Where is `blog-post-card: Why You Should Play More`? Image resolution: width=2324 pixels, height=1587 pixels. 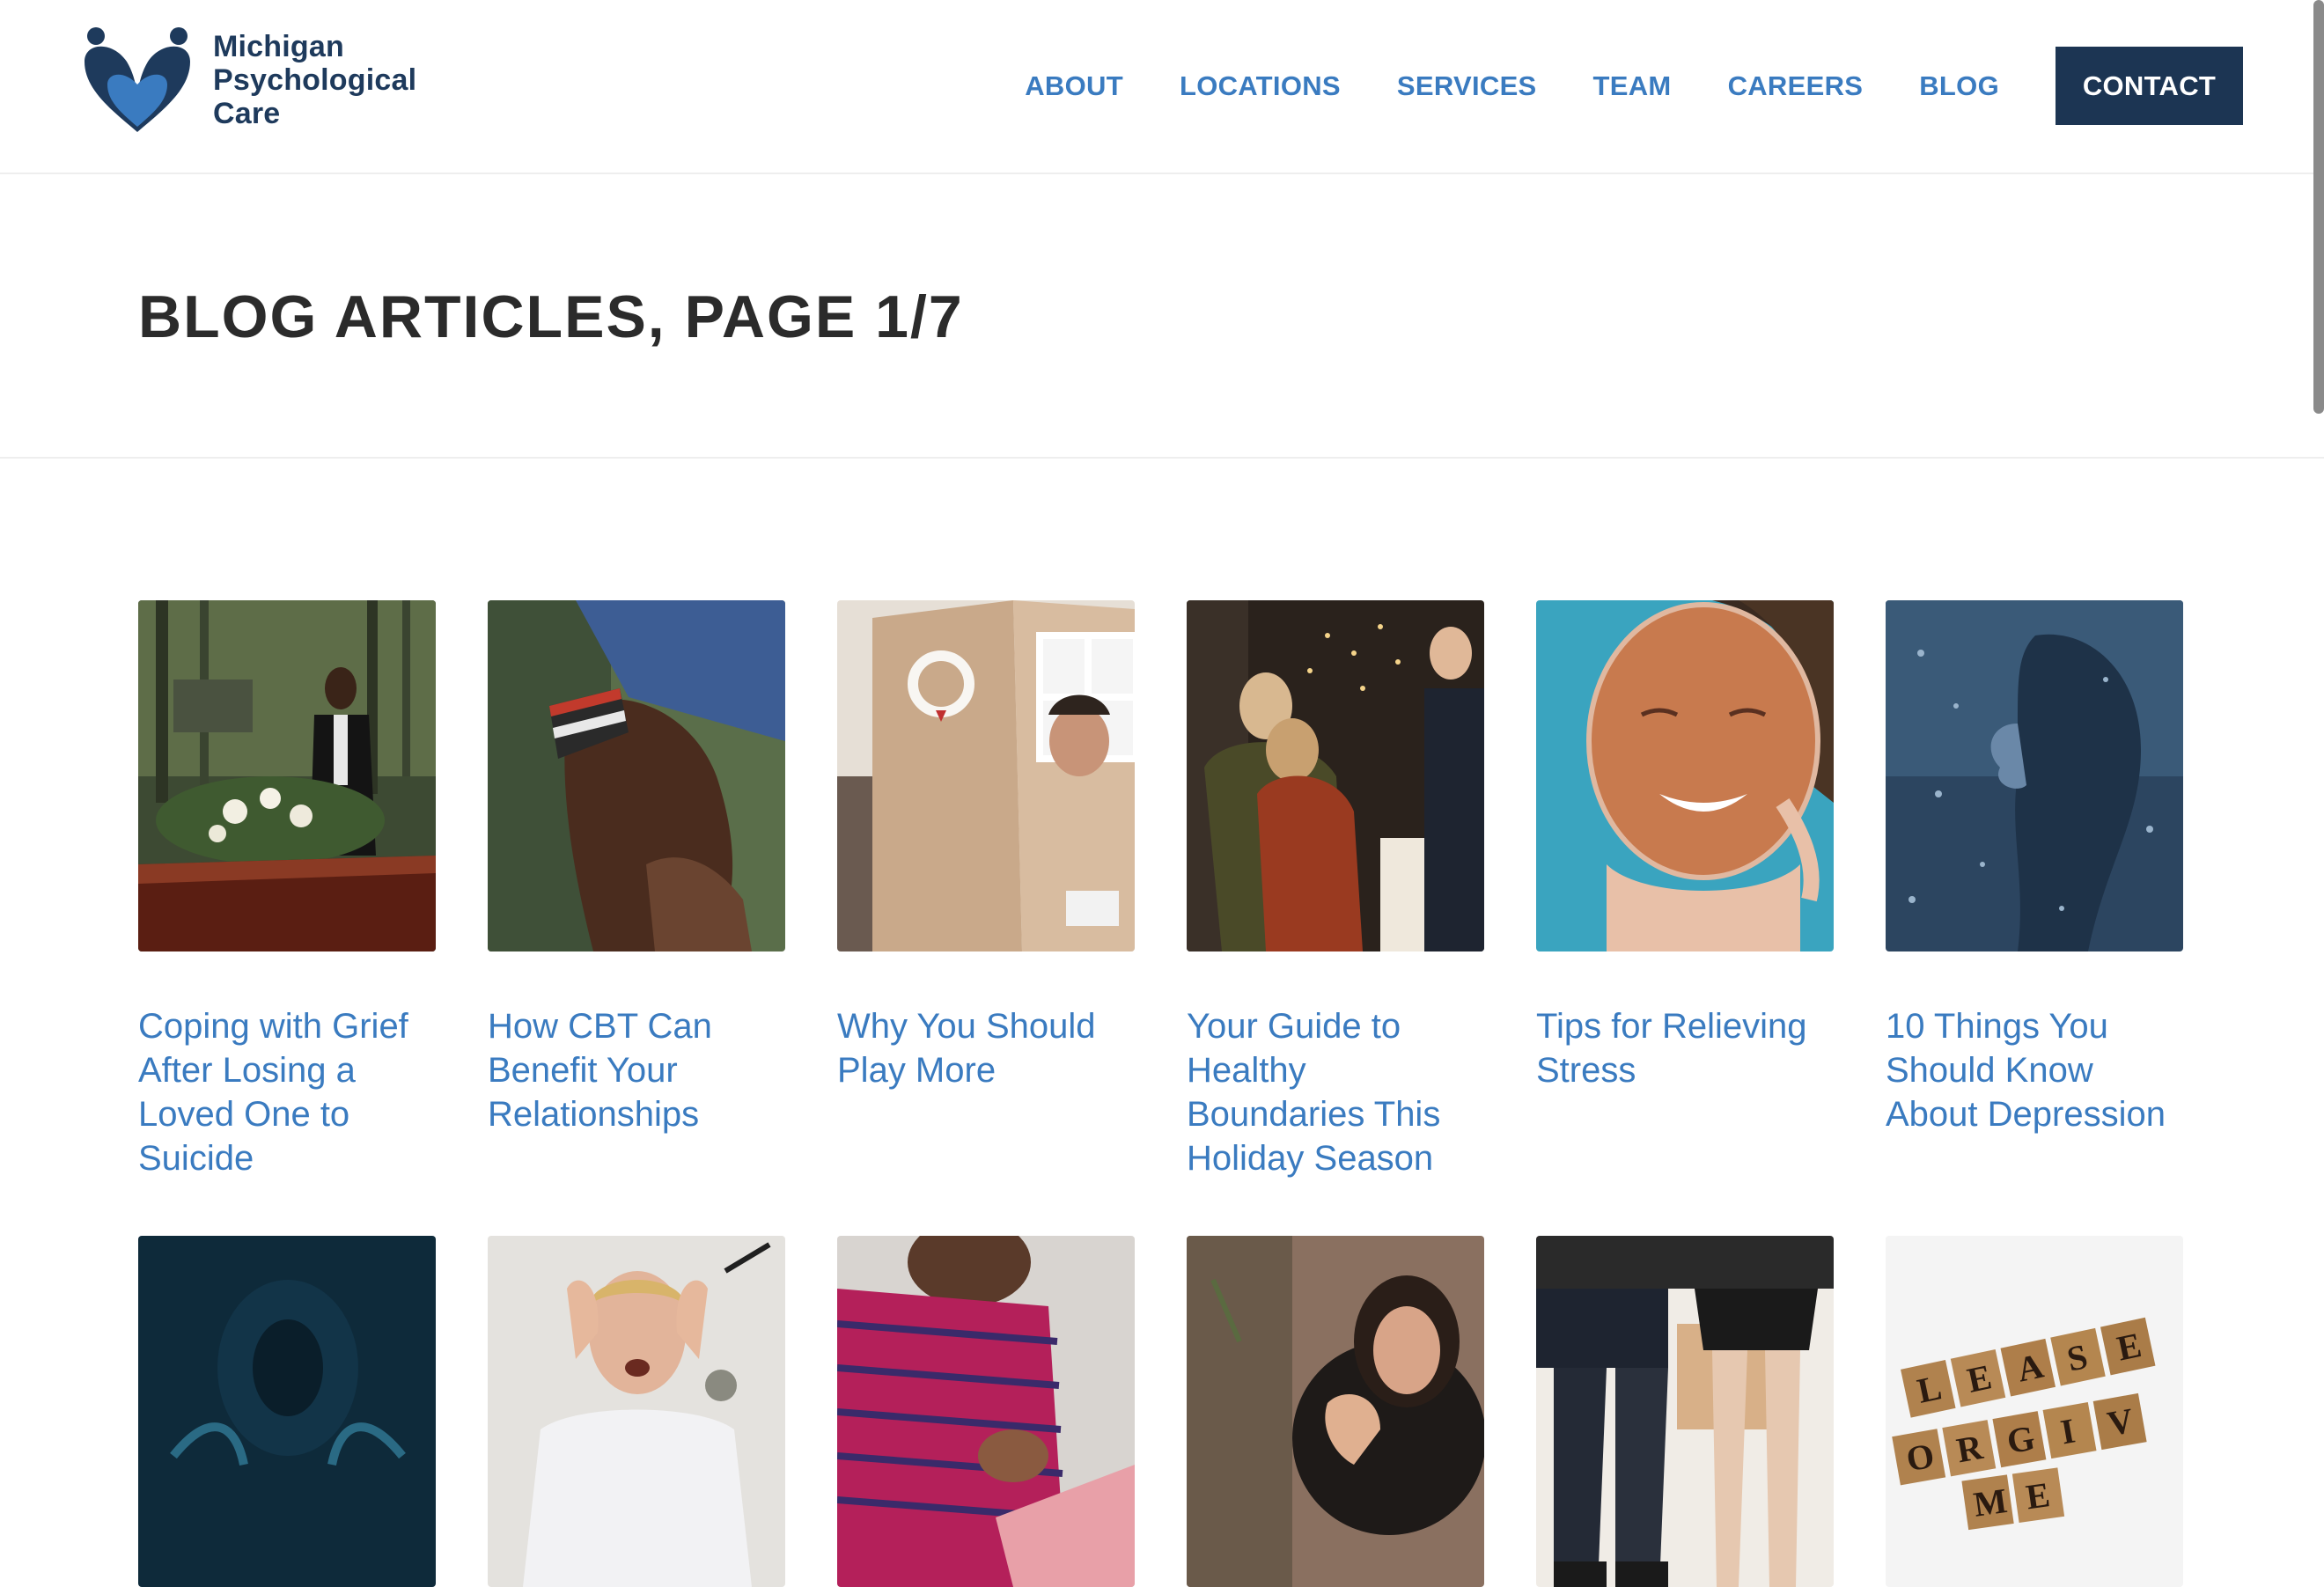 blog-post-card: Why You Should Play More is located at coordinates (986, 890).